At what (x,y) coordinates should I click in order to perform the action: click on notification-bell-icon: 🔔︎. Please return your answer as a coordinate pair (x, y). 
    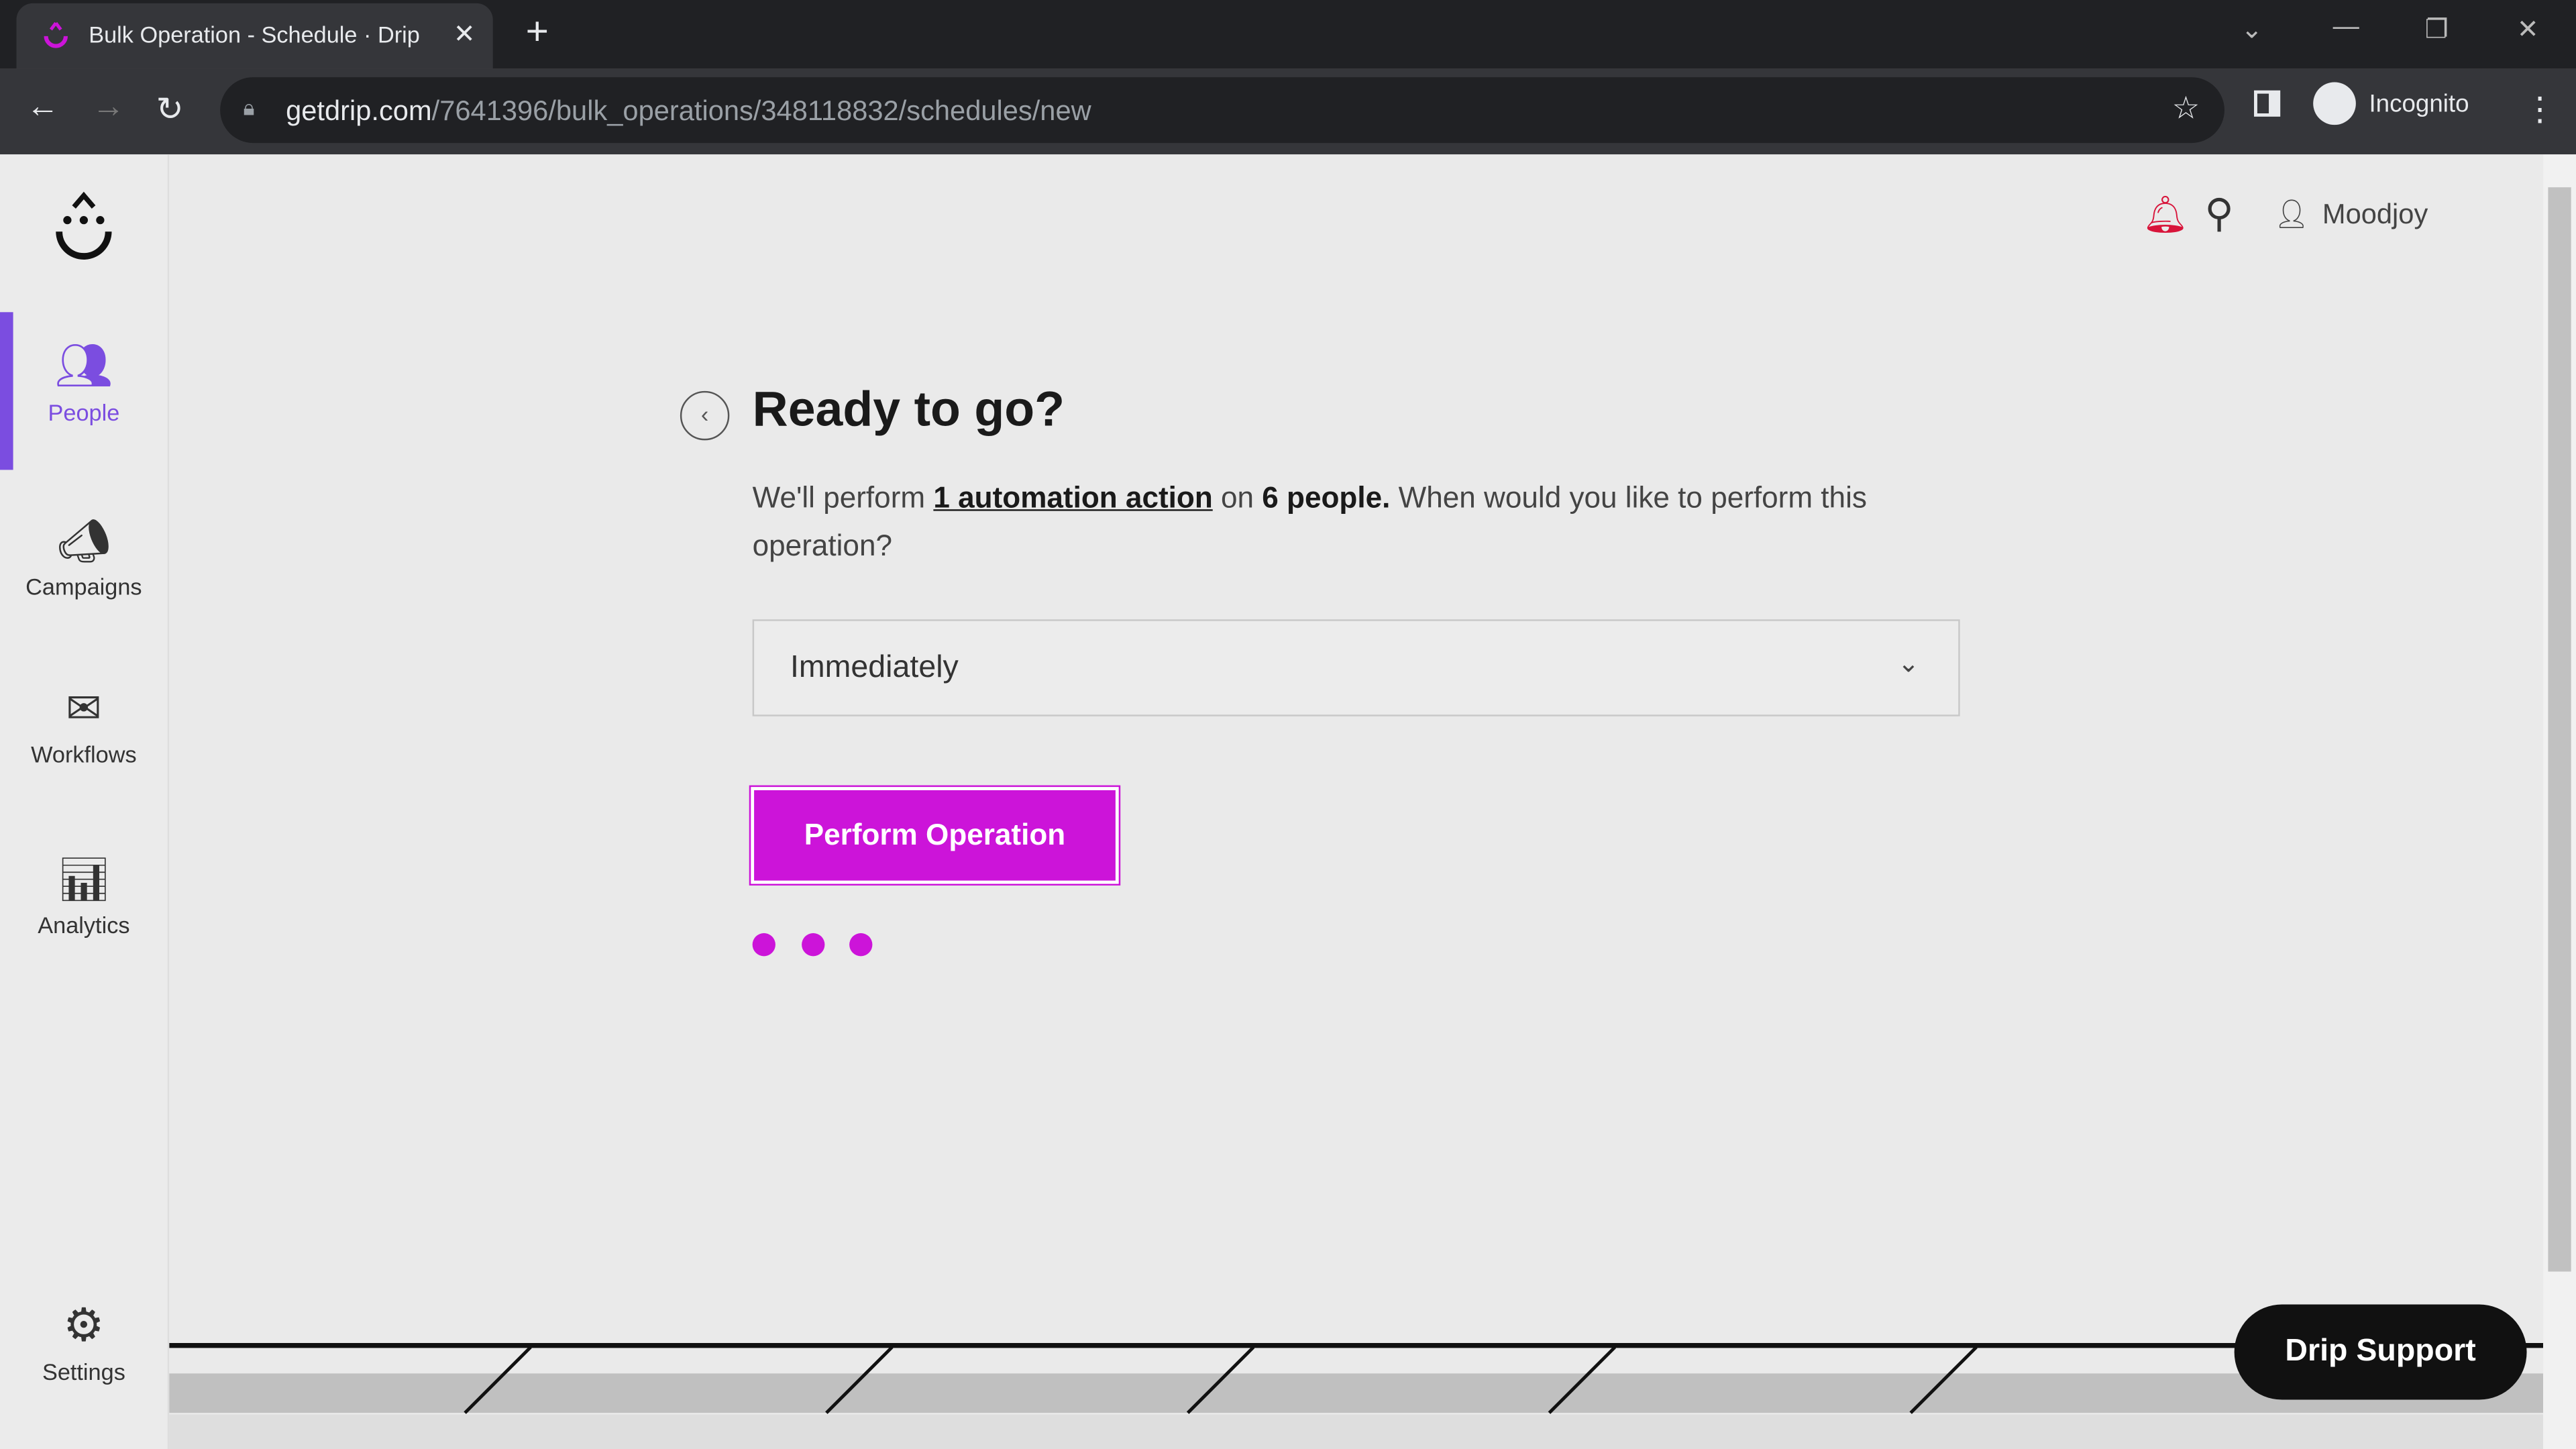
    Looking at the image, I should click on (2165, 215).